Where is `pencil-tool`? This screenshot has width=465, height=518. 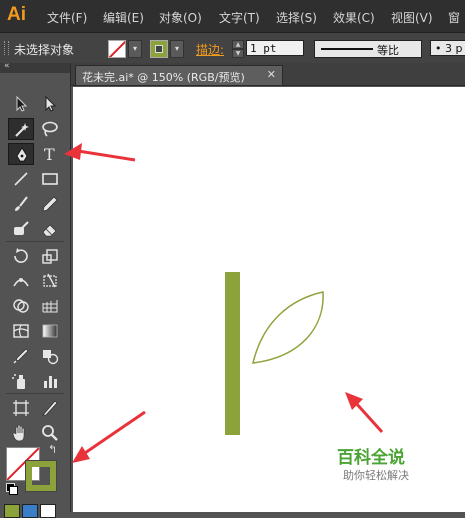
pencil-tool is located at coordinates (50, 204).